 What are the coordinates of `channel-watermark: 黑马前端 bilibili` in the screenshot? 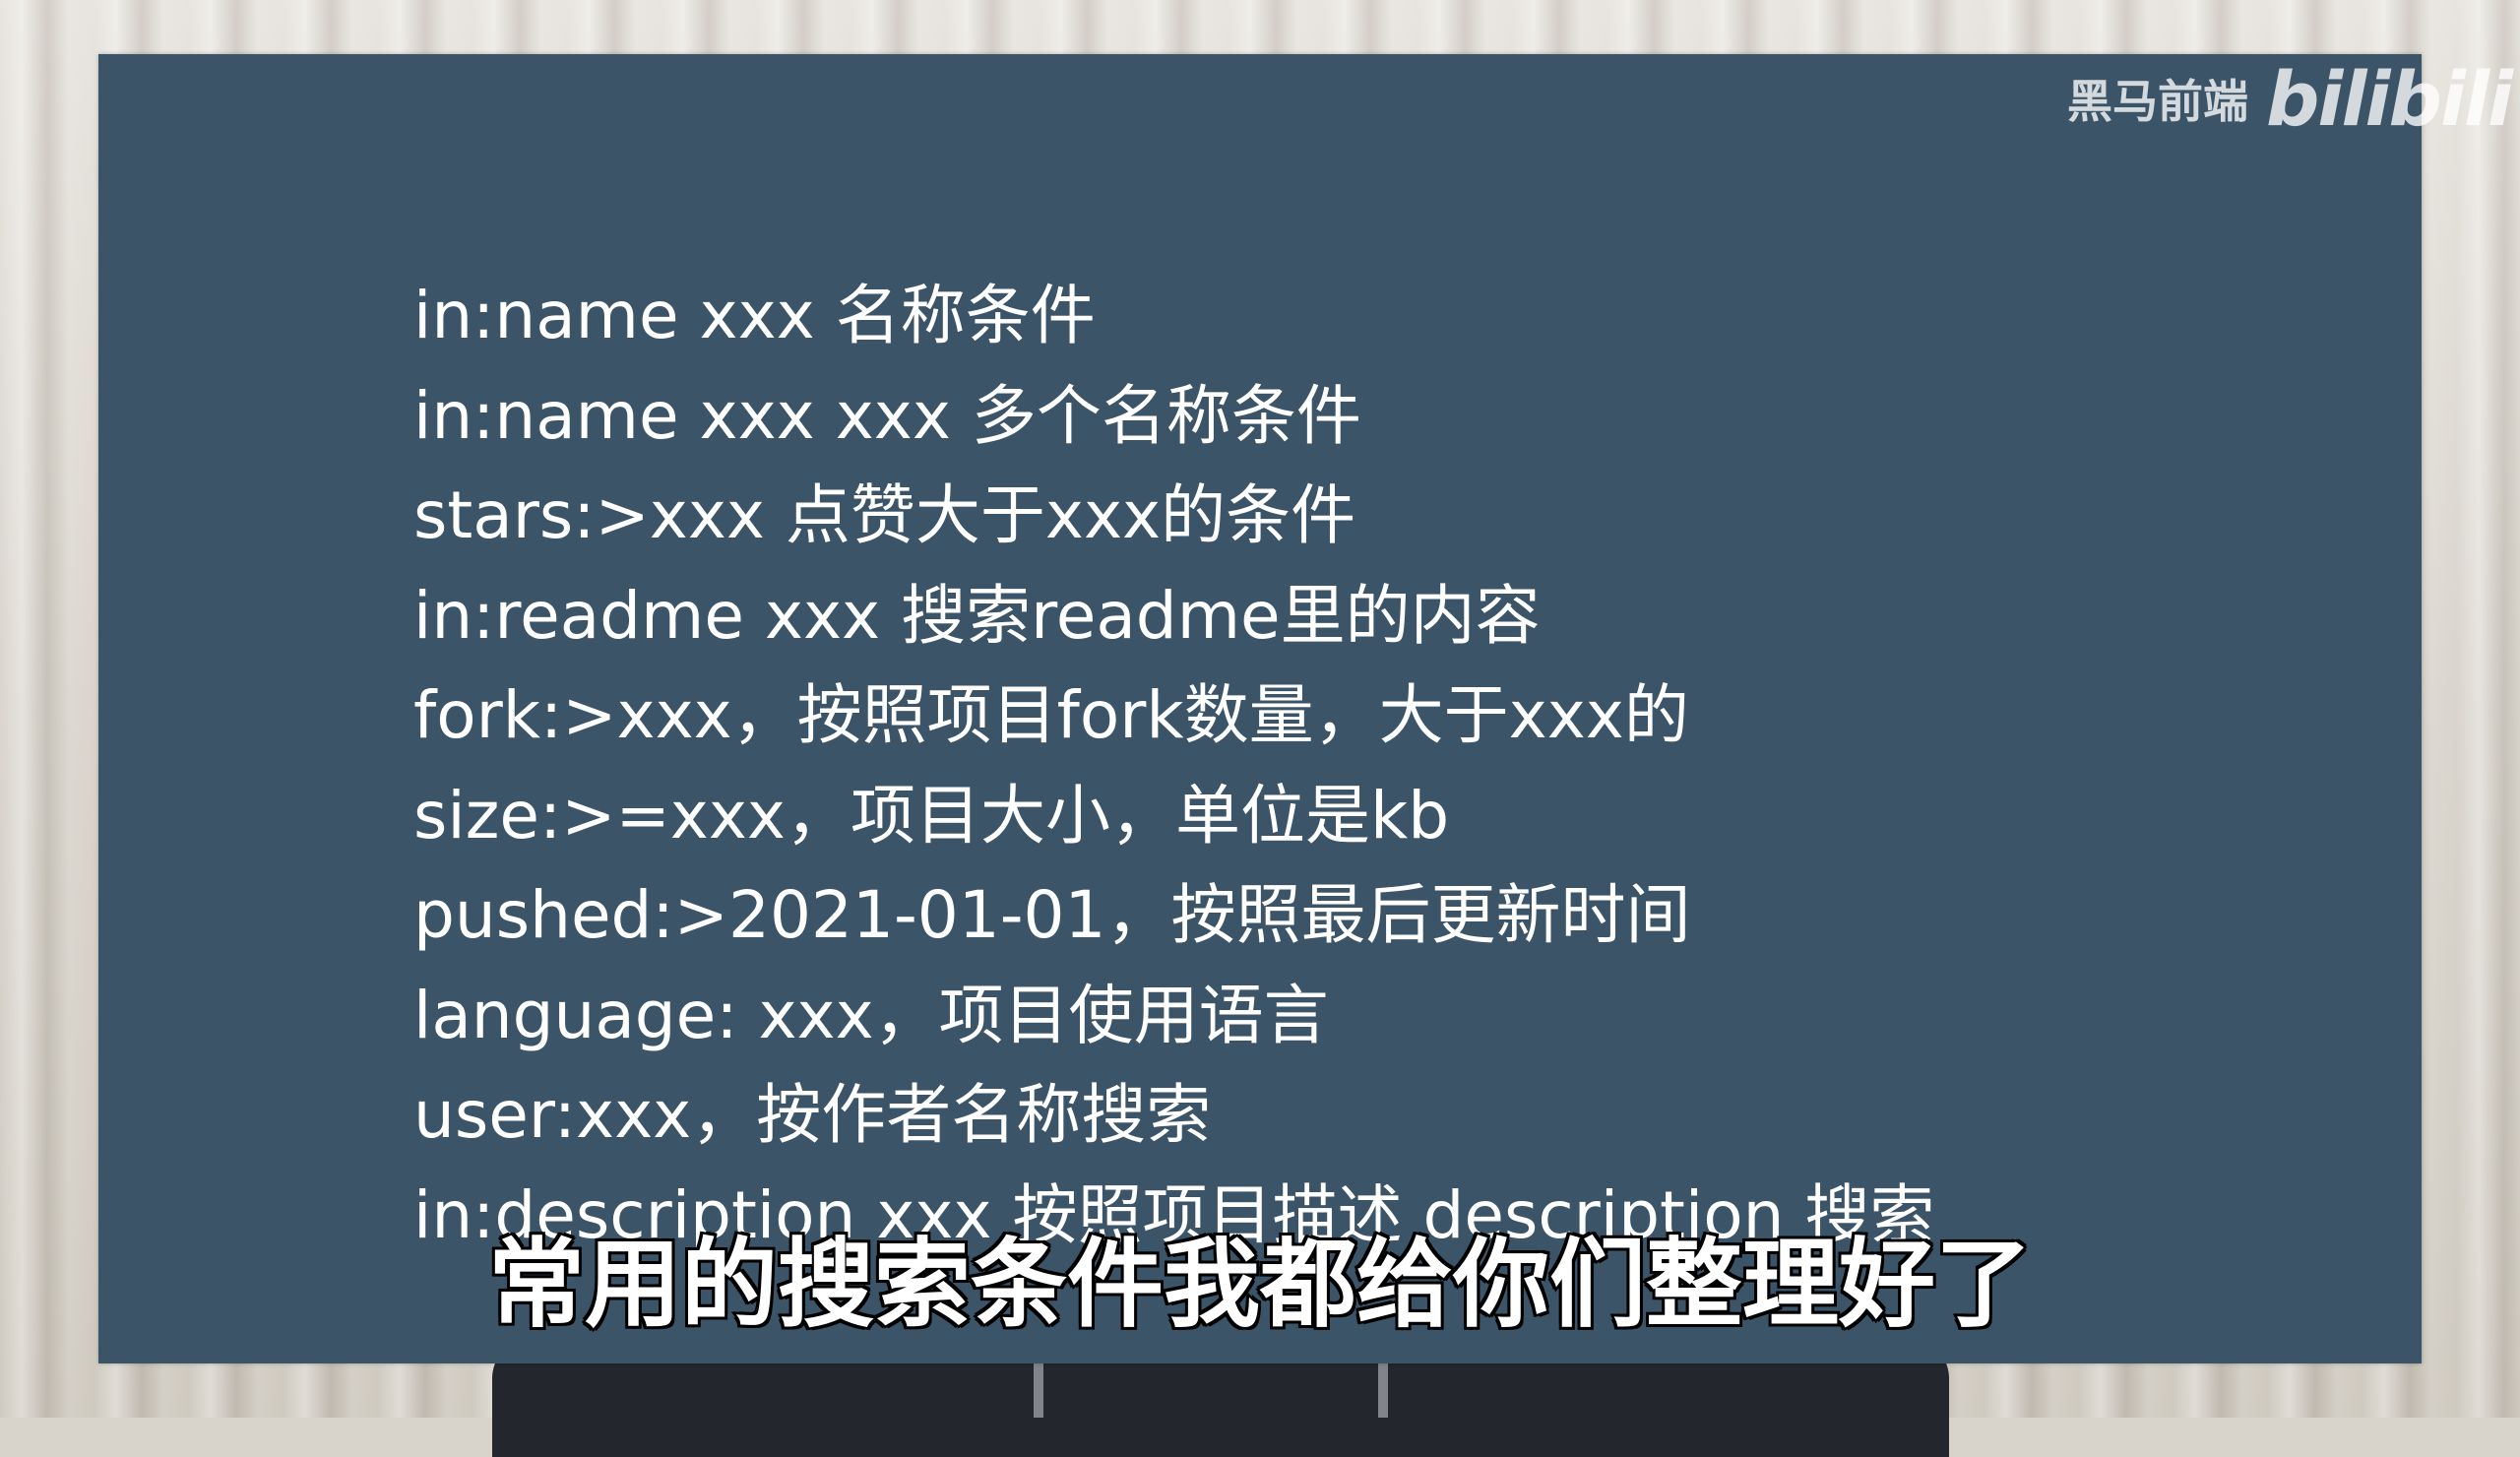 It's located at (2290, 98).